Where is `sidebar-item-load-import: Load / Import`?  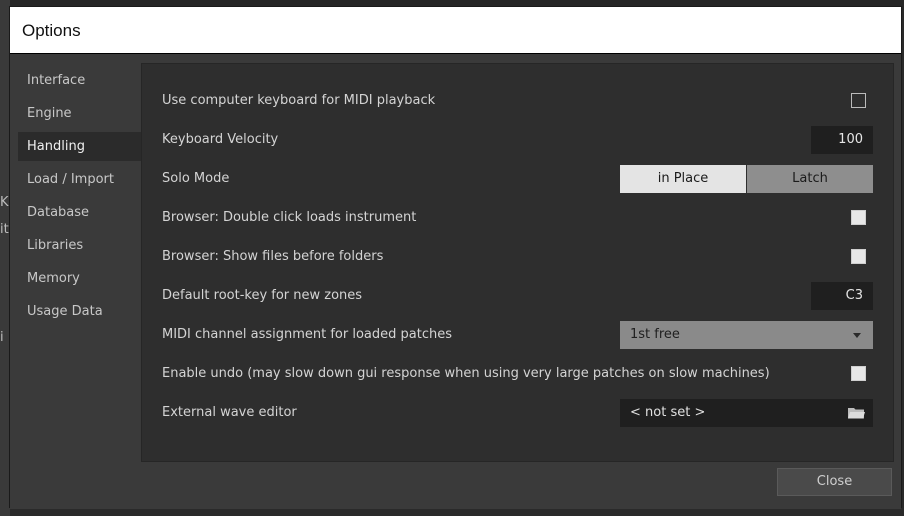 sidebar-item-load-import: Load / Import is located at coordinates (81, 179).